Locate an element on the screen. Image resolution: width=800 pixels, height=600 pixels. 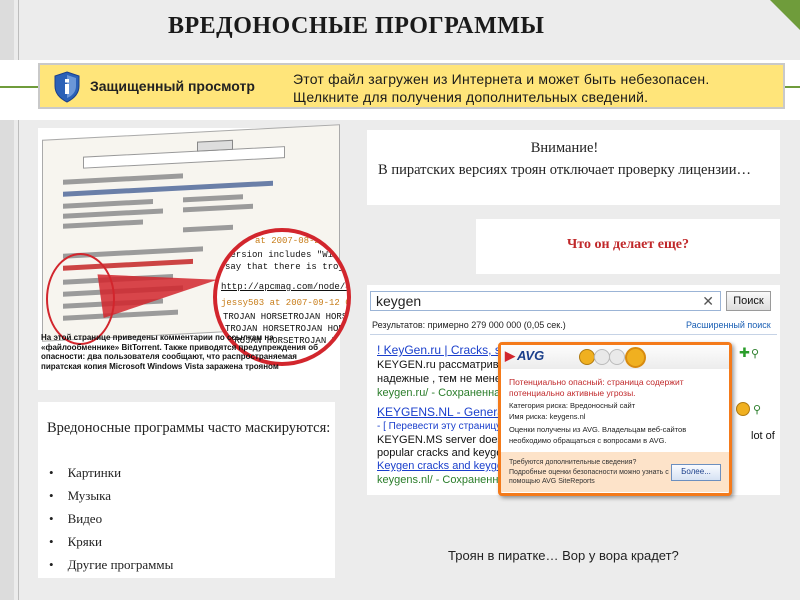
question-text: Что он делает еще? is located at coordinates (628, 244).